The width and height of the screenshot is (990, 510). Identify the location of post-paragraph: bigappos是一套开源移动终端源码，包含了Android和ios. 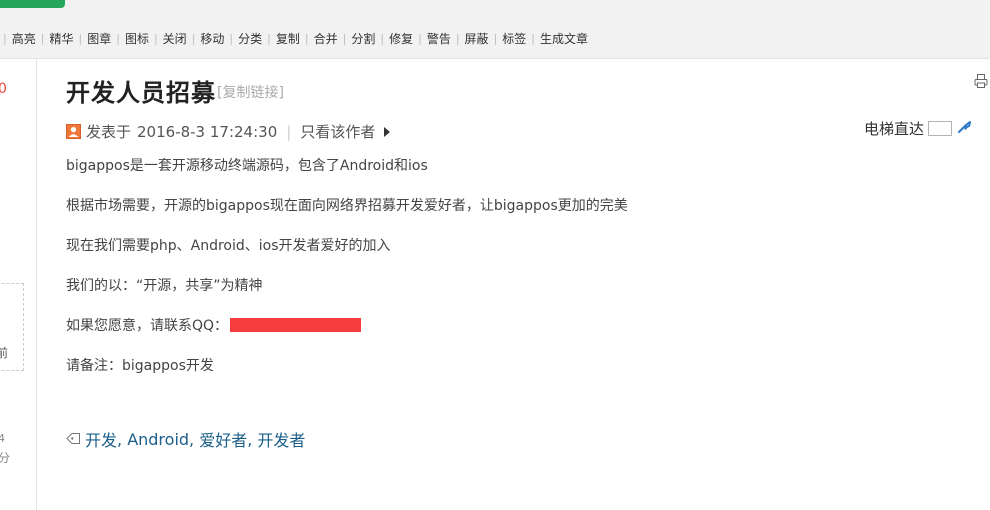
(247, 166).